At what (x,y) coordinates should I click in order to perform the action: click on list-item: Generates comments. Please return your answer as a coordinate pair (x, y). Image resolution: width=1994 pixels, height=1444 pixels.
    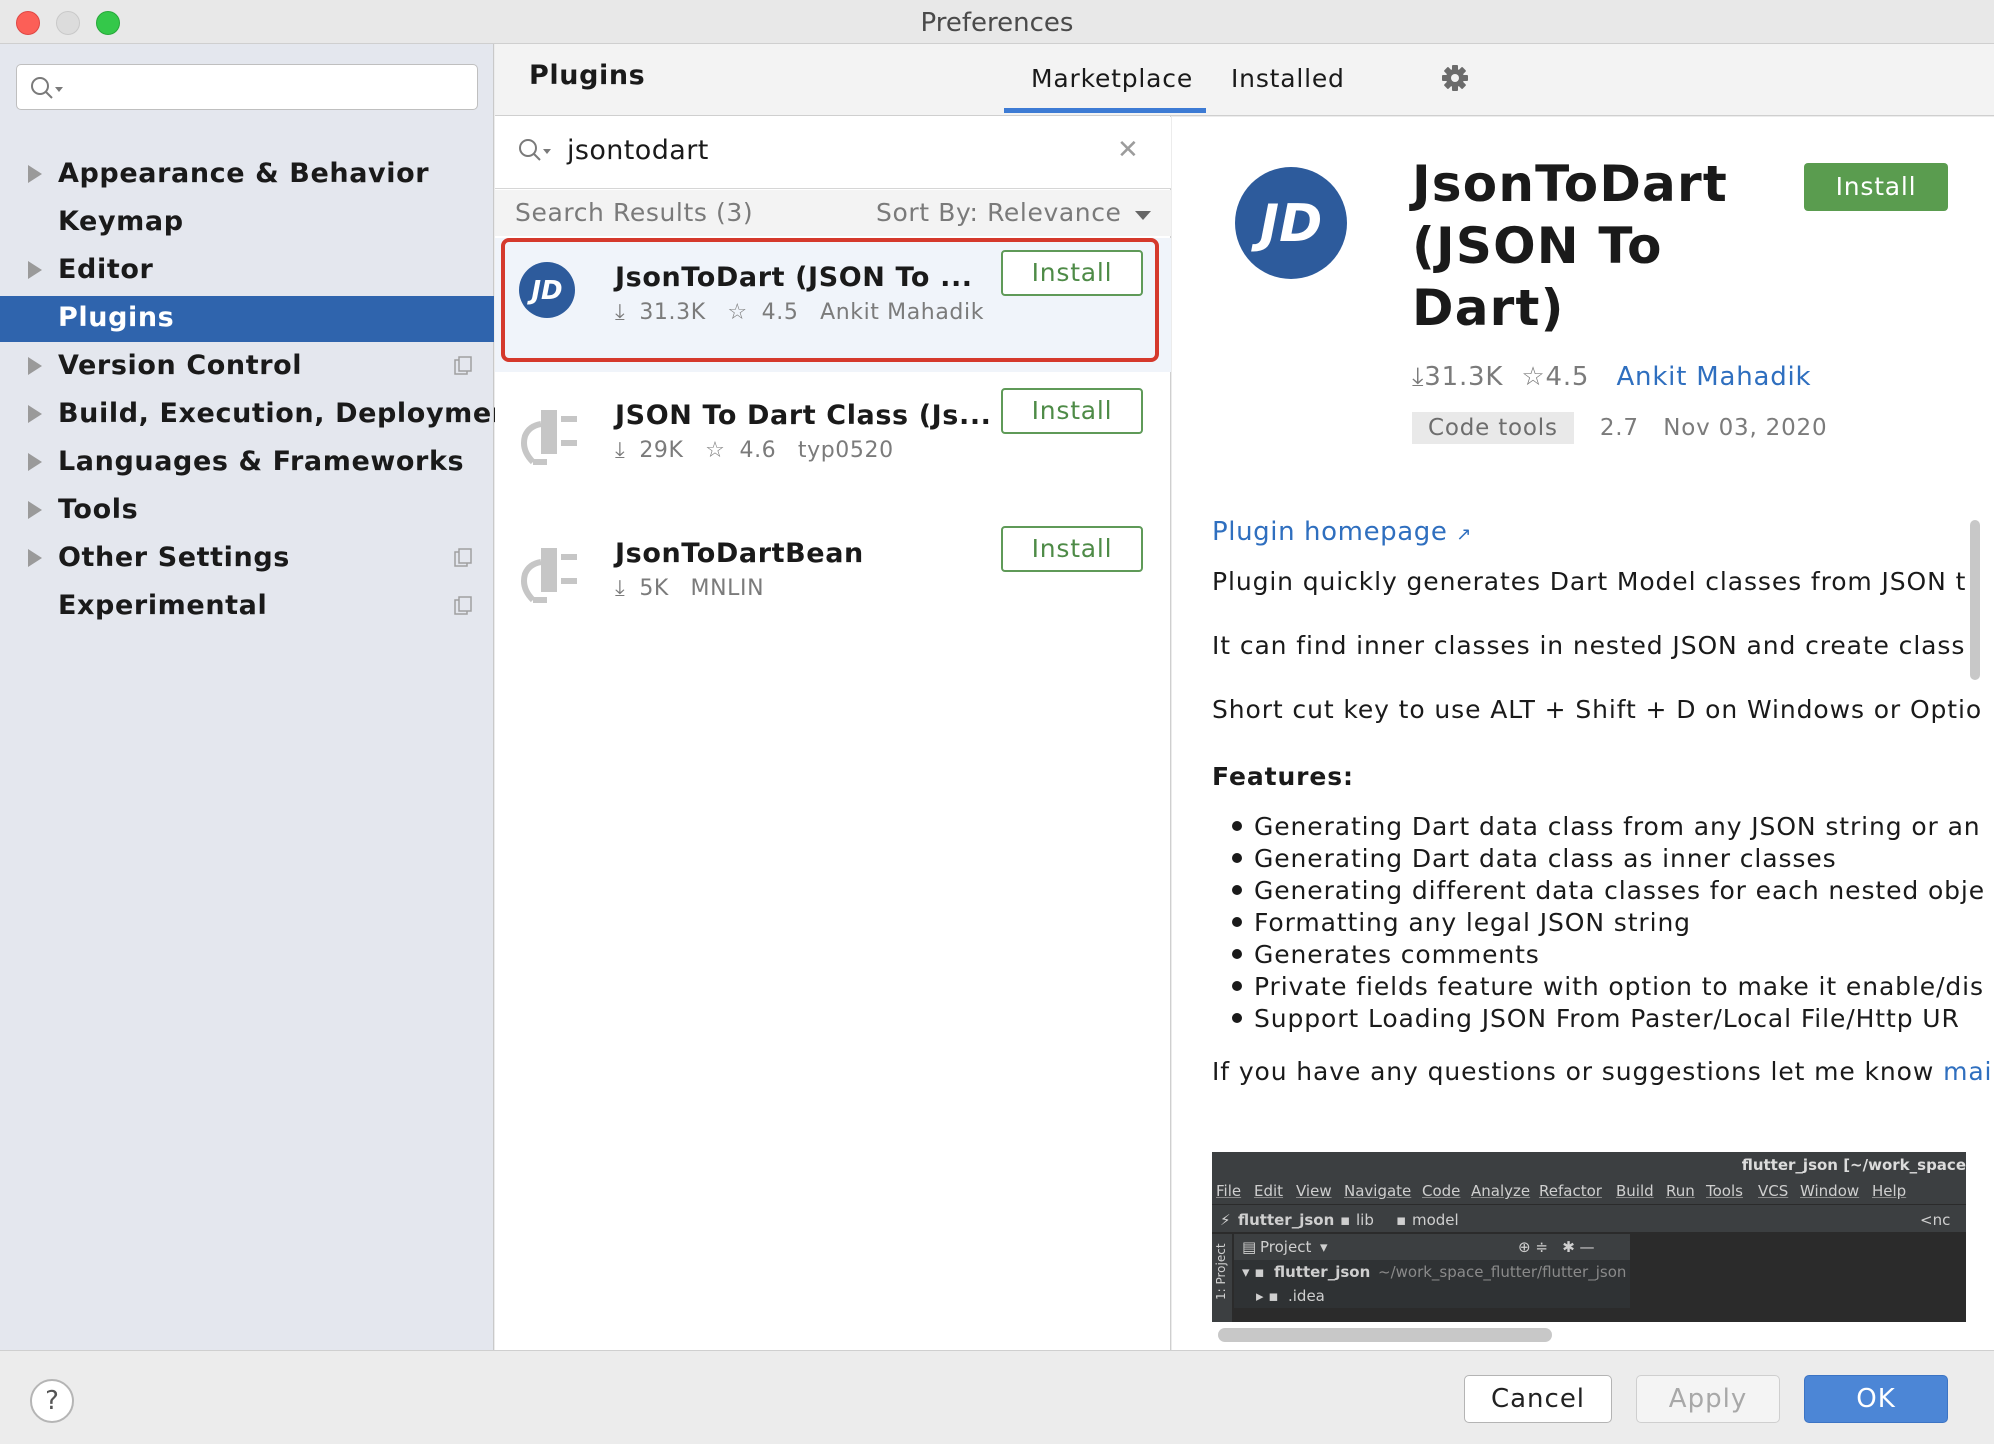
    Looking at the image, I should click on (1598, 955).